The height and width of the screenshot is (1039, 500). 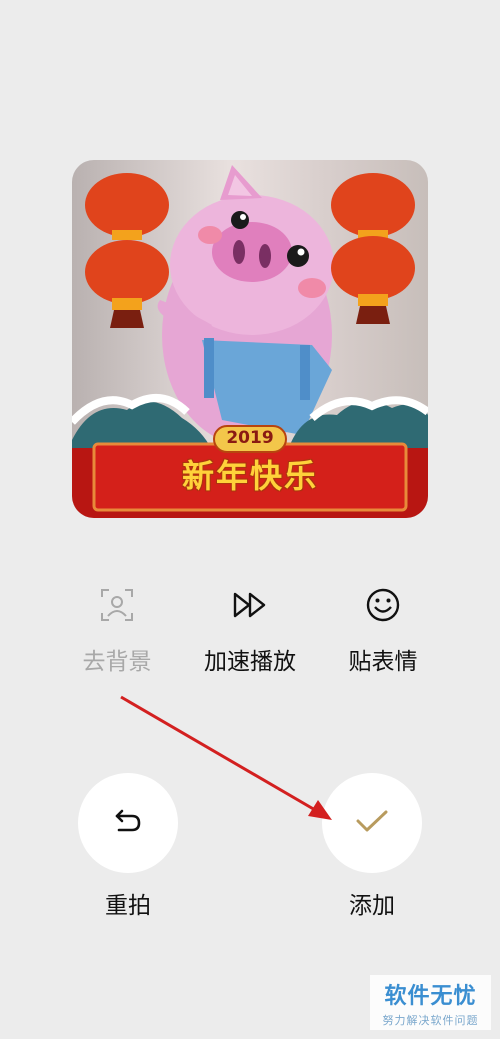 I want to click on remove-background-label: 去背景, so click(x=117, y=662).